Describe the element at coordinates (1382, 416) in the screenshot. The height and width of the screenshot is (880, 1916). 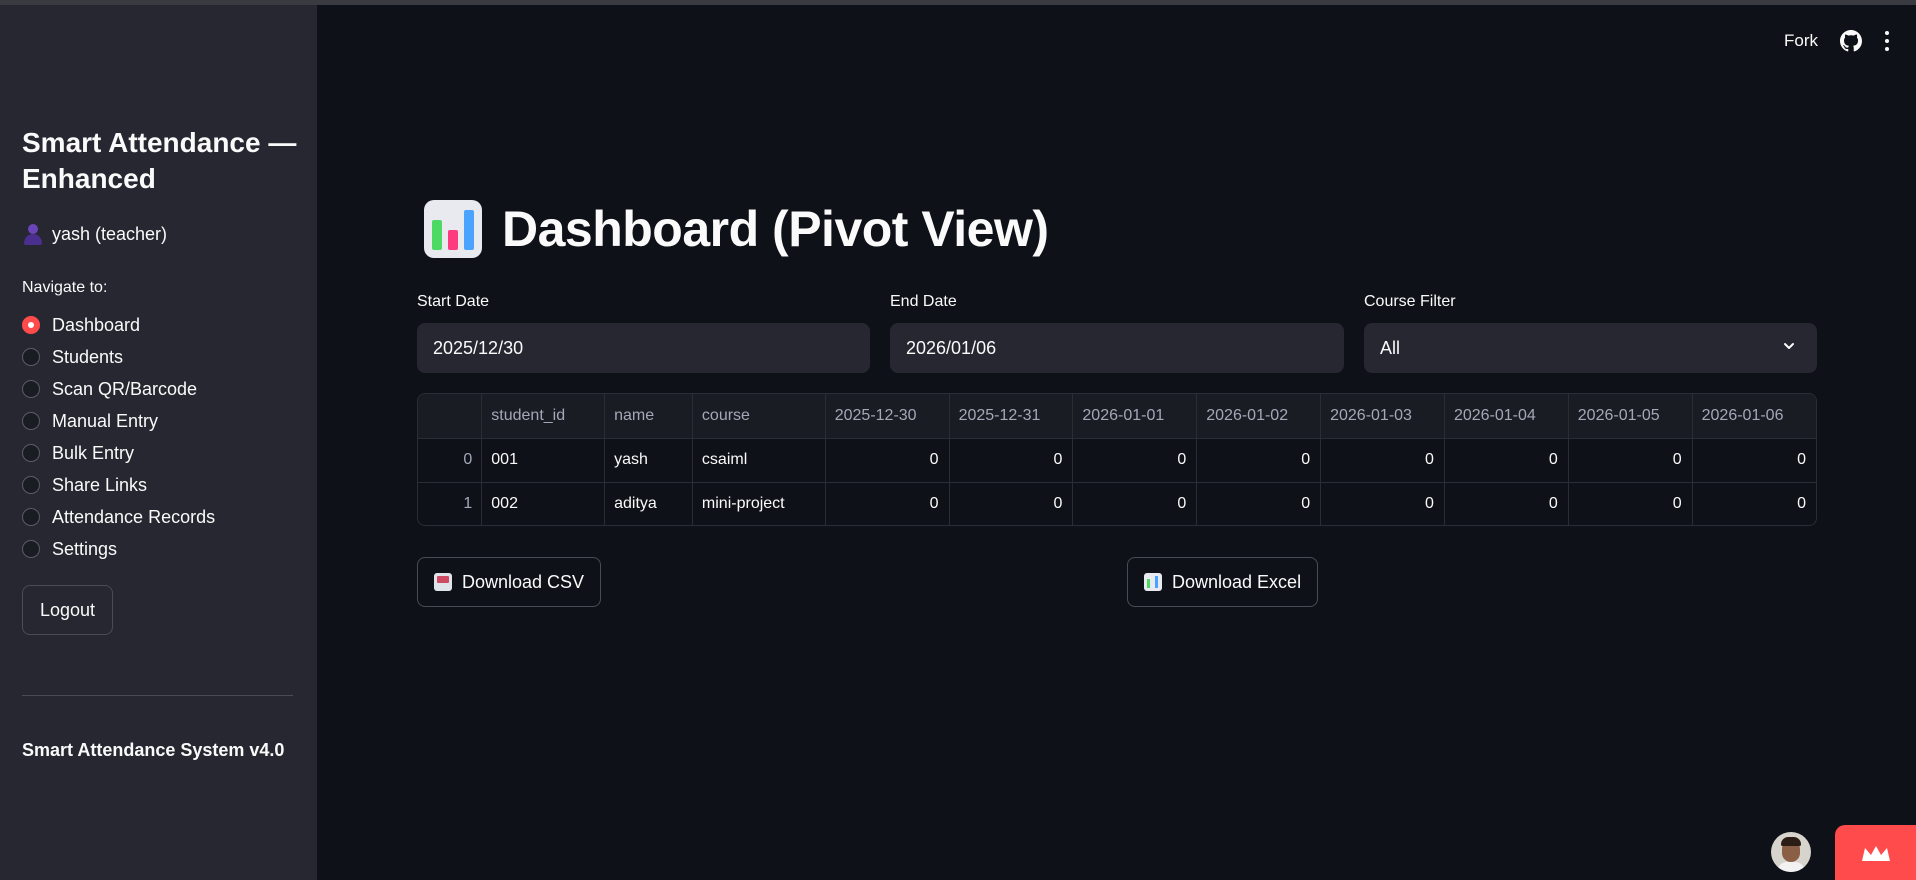
I see `column-header: 2026-01-03` at that location.